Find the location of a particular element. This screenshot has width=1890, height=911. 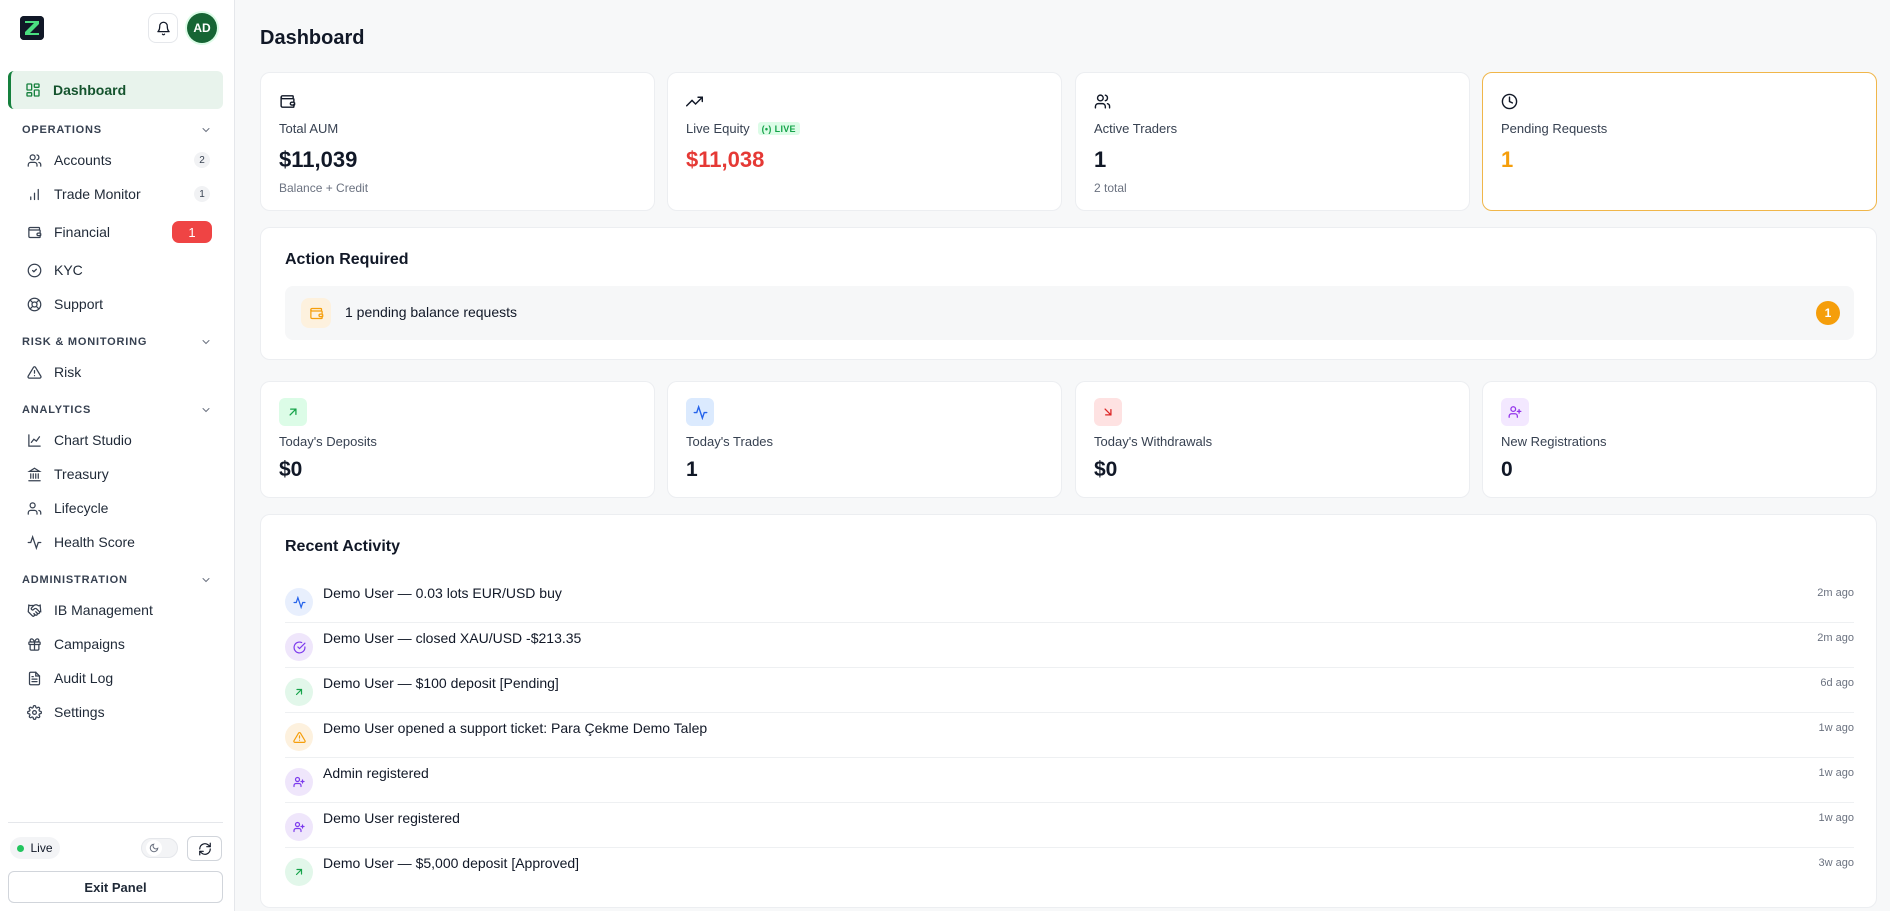

theme-toggle is located at coordinates (159, 848).